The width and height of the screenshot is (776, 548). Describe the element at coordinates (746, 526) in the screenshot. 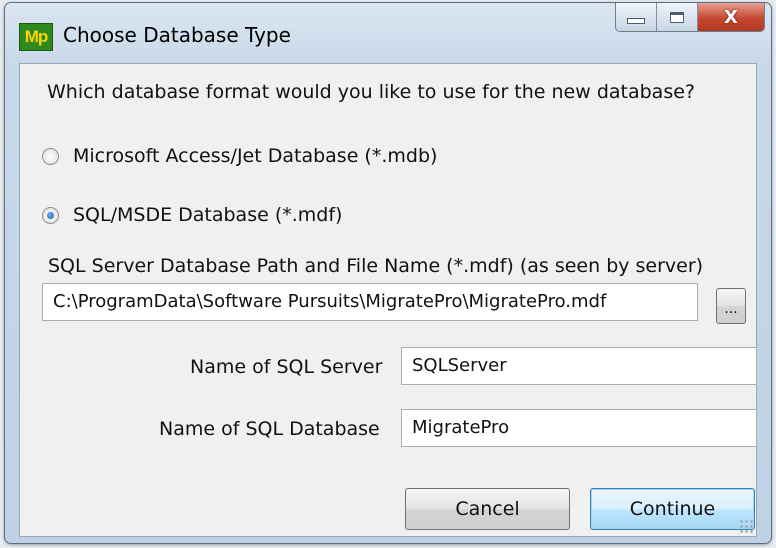

I see `resize-grip` at that location.